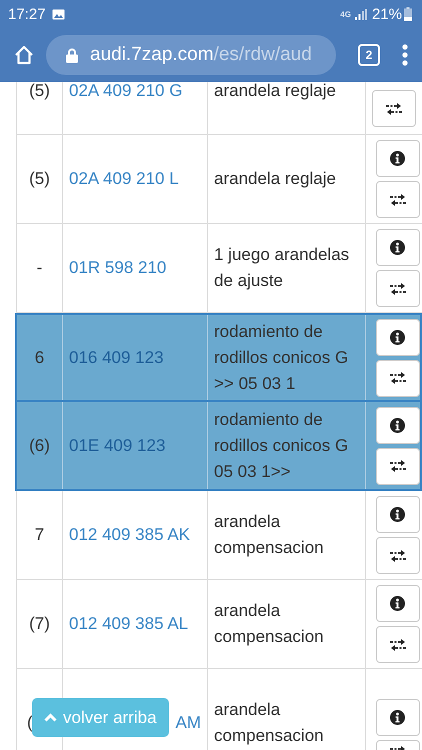 The image size is (422, 750). I want to click on part-name: rodamiento de rodillos conicos G 05 03 1>>, so click(282, 445).